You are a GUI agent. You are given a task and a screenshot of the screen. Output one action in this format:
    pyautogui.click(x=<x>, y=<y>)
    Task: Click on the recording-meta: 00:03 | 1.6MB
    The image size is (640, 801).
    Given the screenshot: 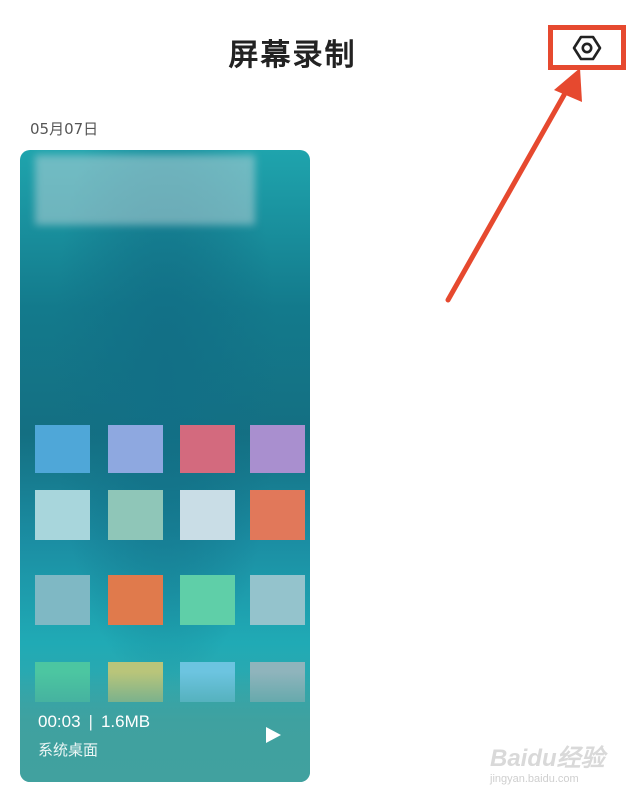 What is the action you would take?
    pyautogui.click(x=94, y=722)
    